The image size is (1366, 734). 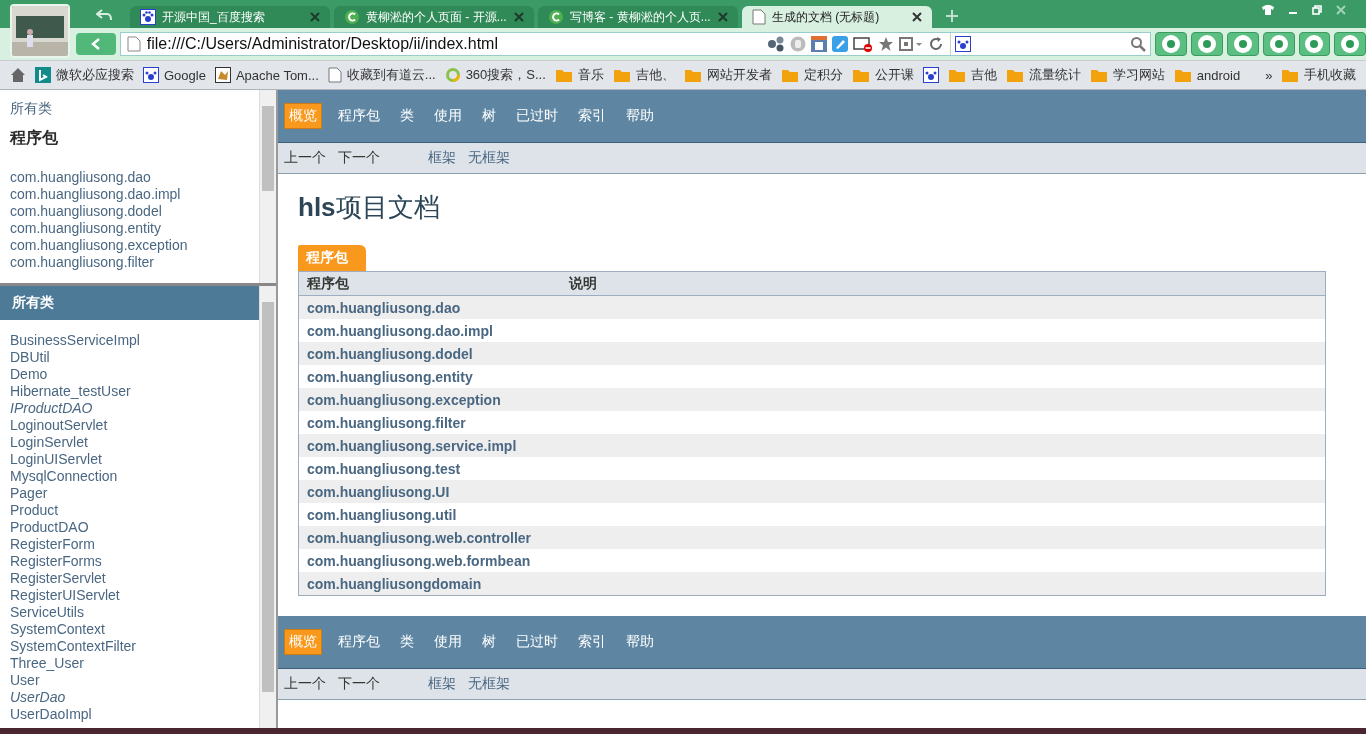 I want to click on home-icon, so click(x=18, y=75).